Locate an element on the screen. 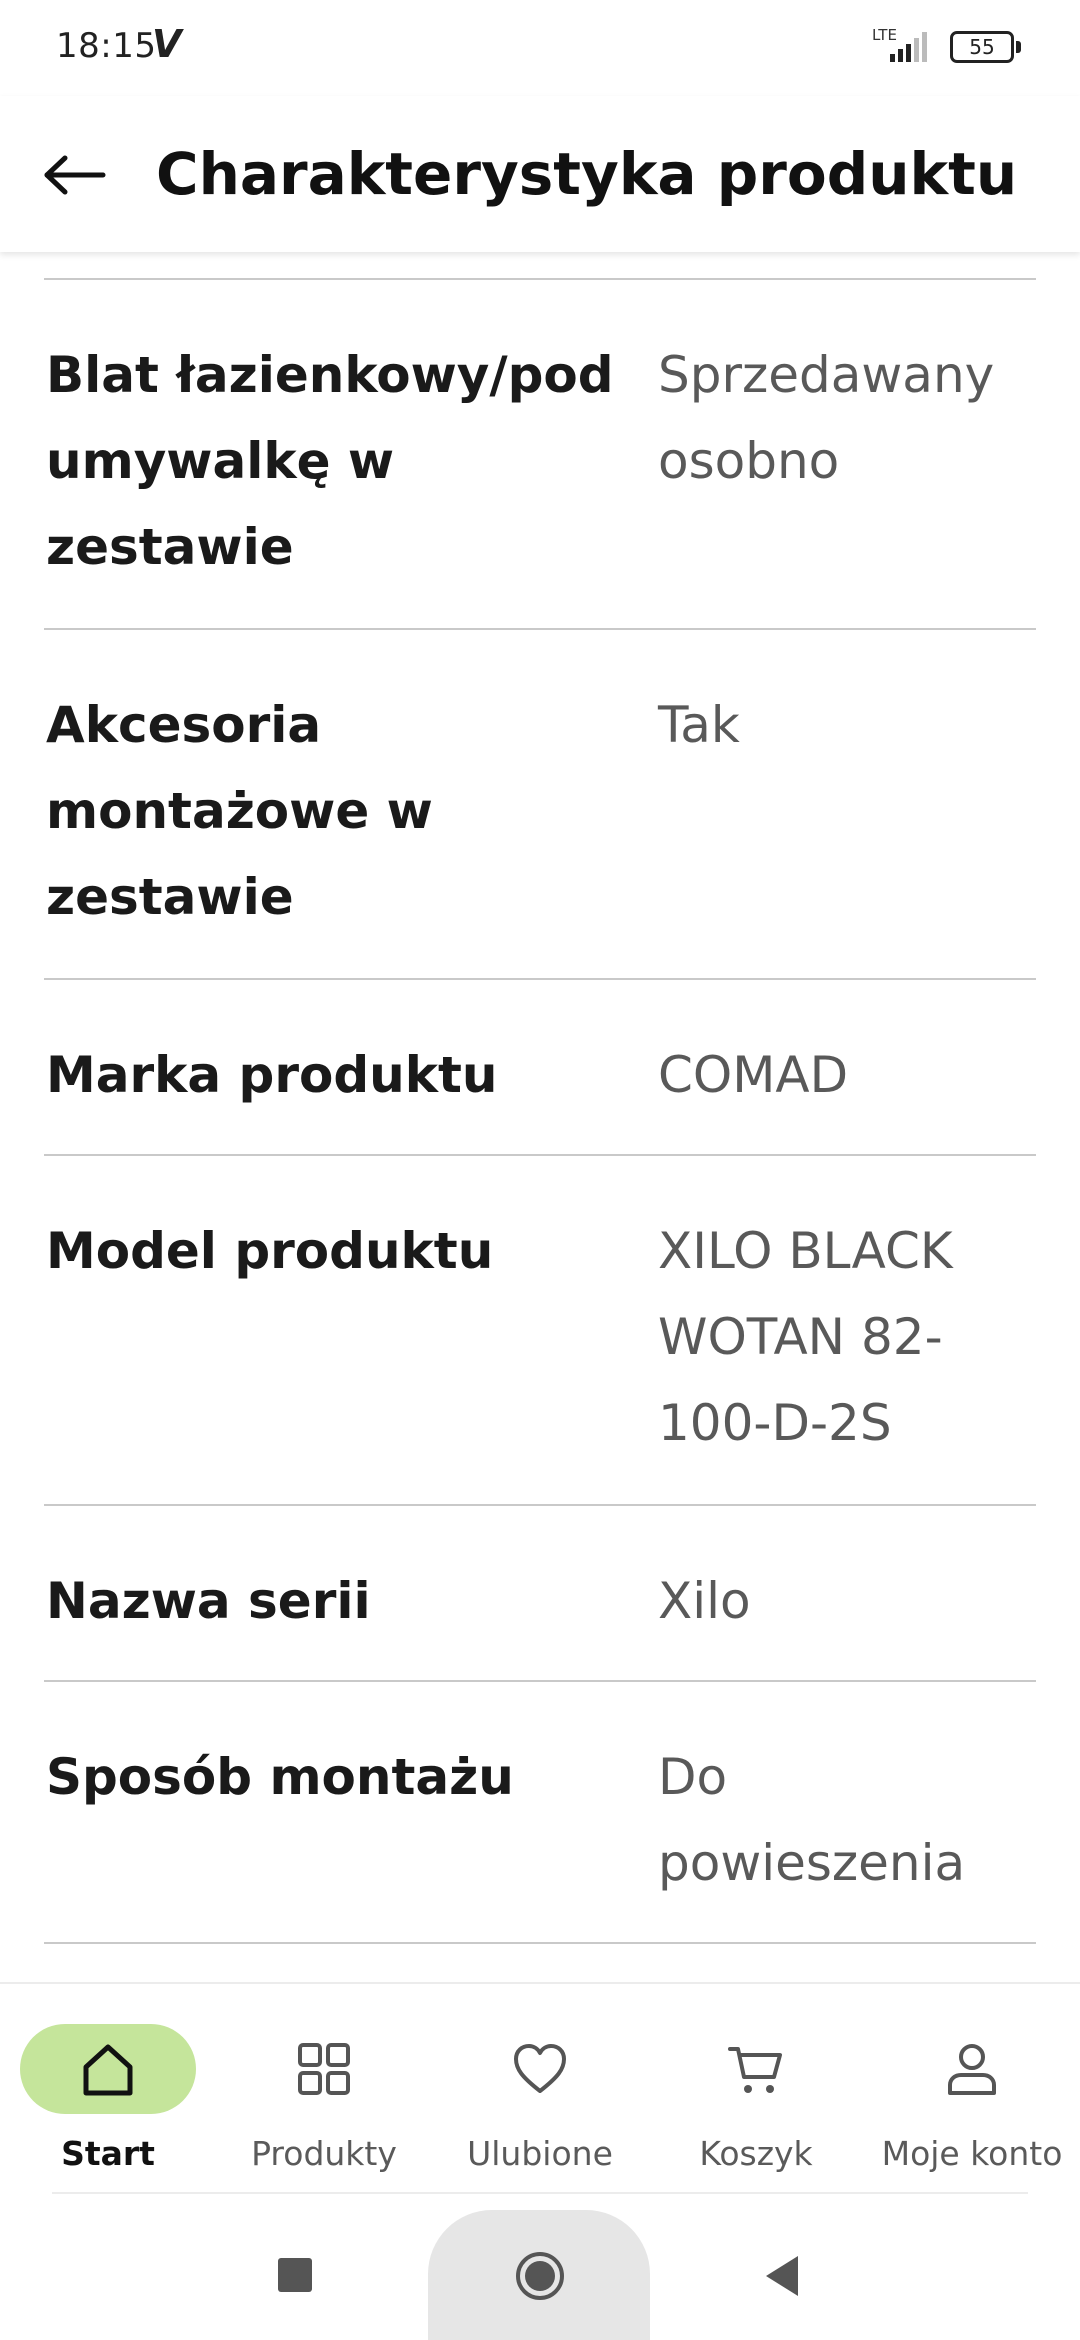  battery-level: 55 is located at coordinates (982, 47).